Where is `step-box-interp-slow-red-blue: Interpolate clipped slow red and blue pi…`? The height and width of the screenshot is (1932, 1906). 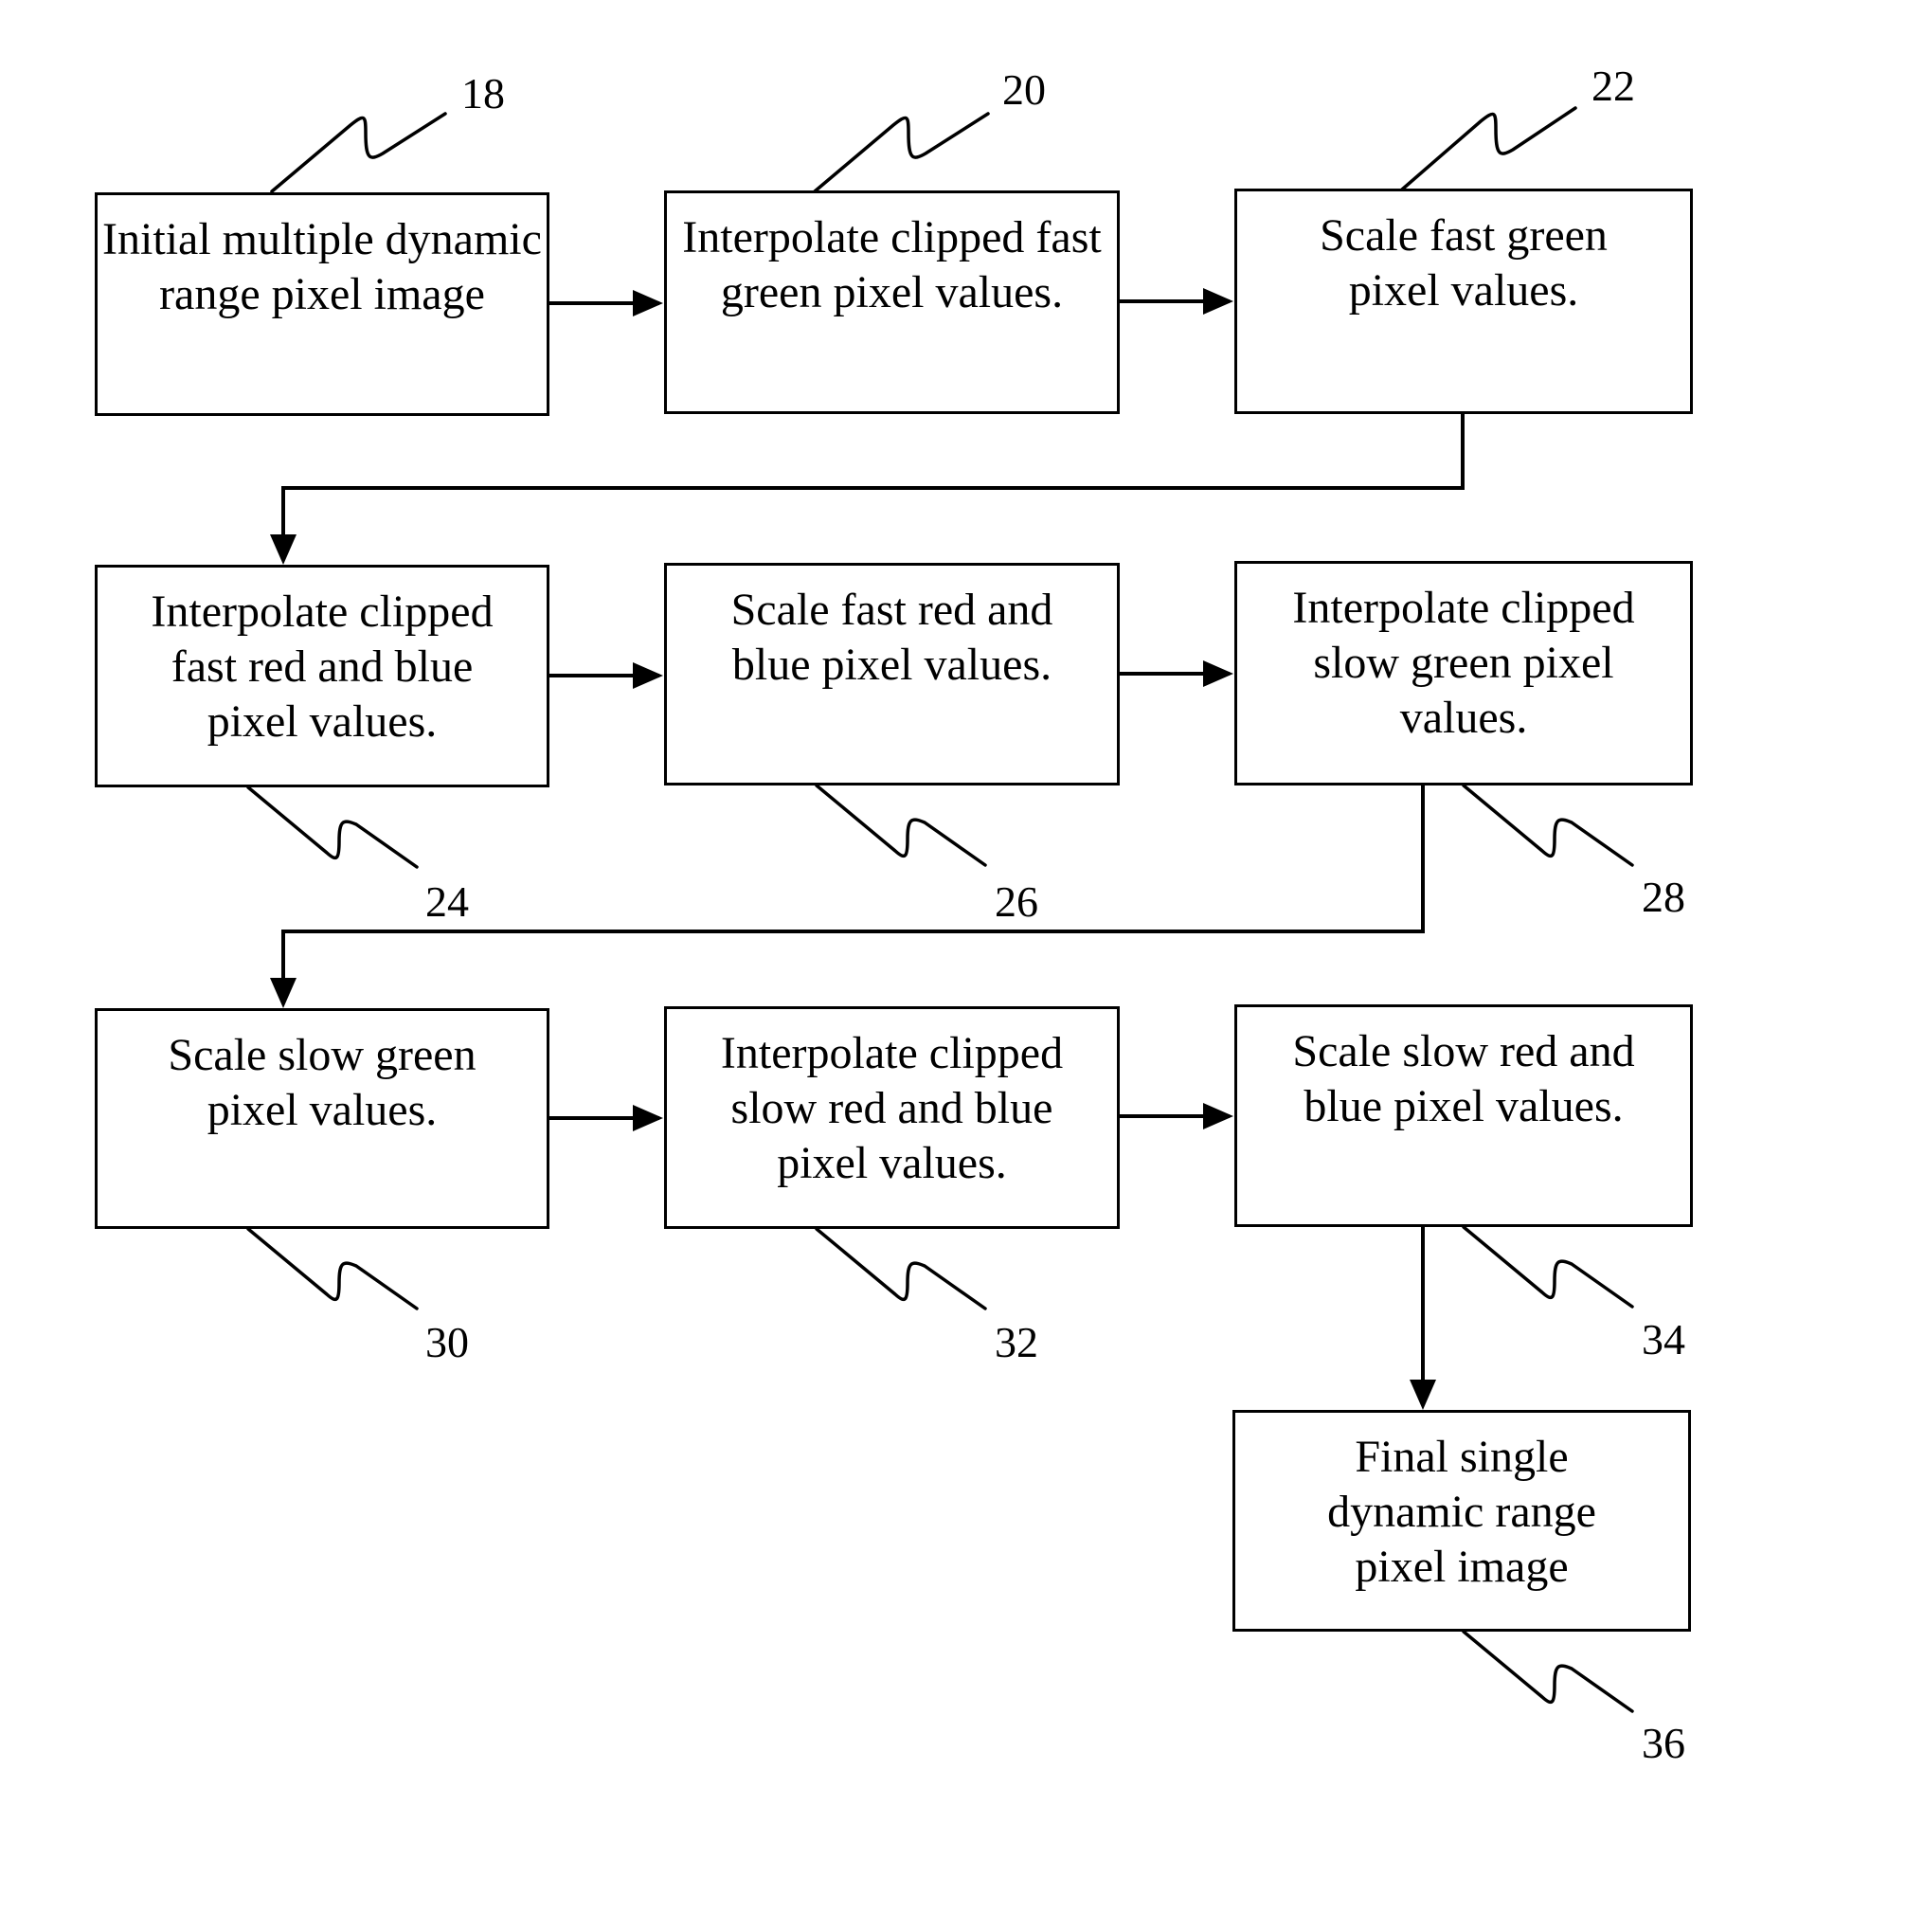
step-box-interp-slow-red-blue: Interpolate clipped slow red and blue pi… is located at coordinates (892, 1117).